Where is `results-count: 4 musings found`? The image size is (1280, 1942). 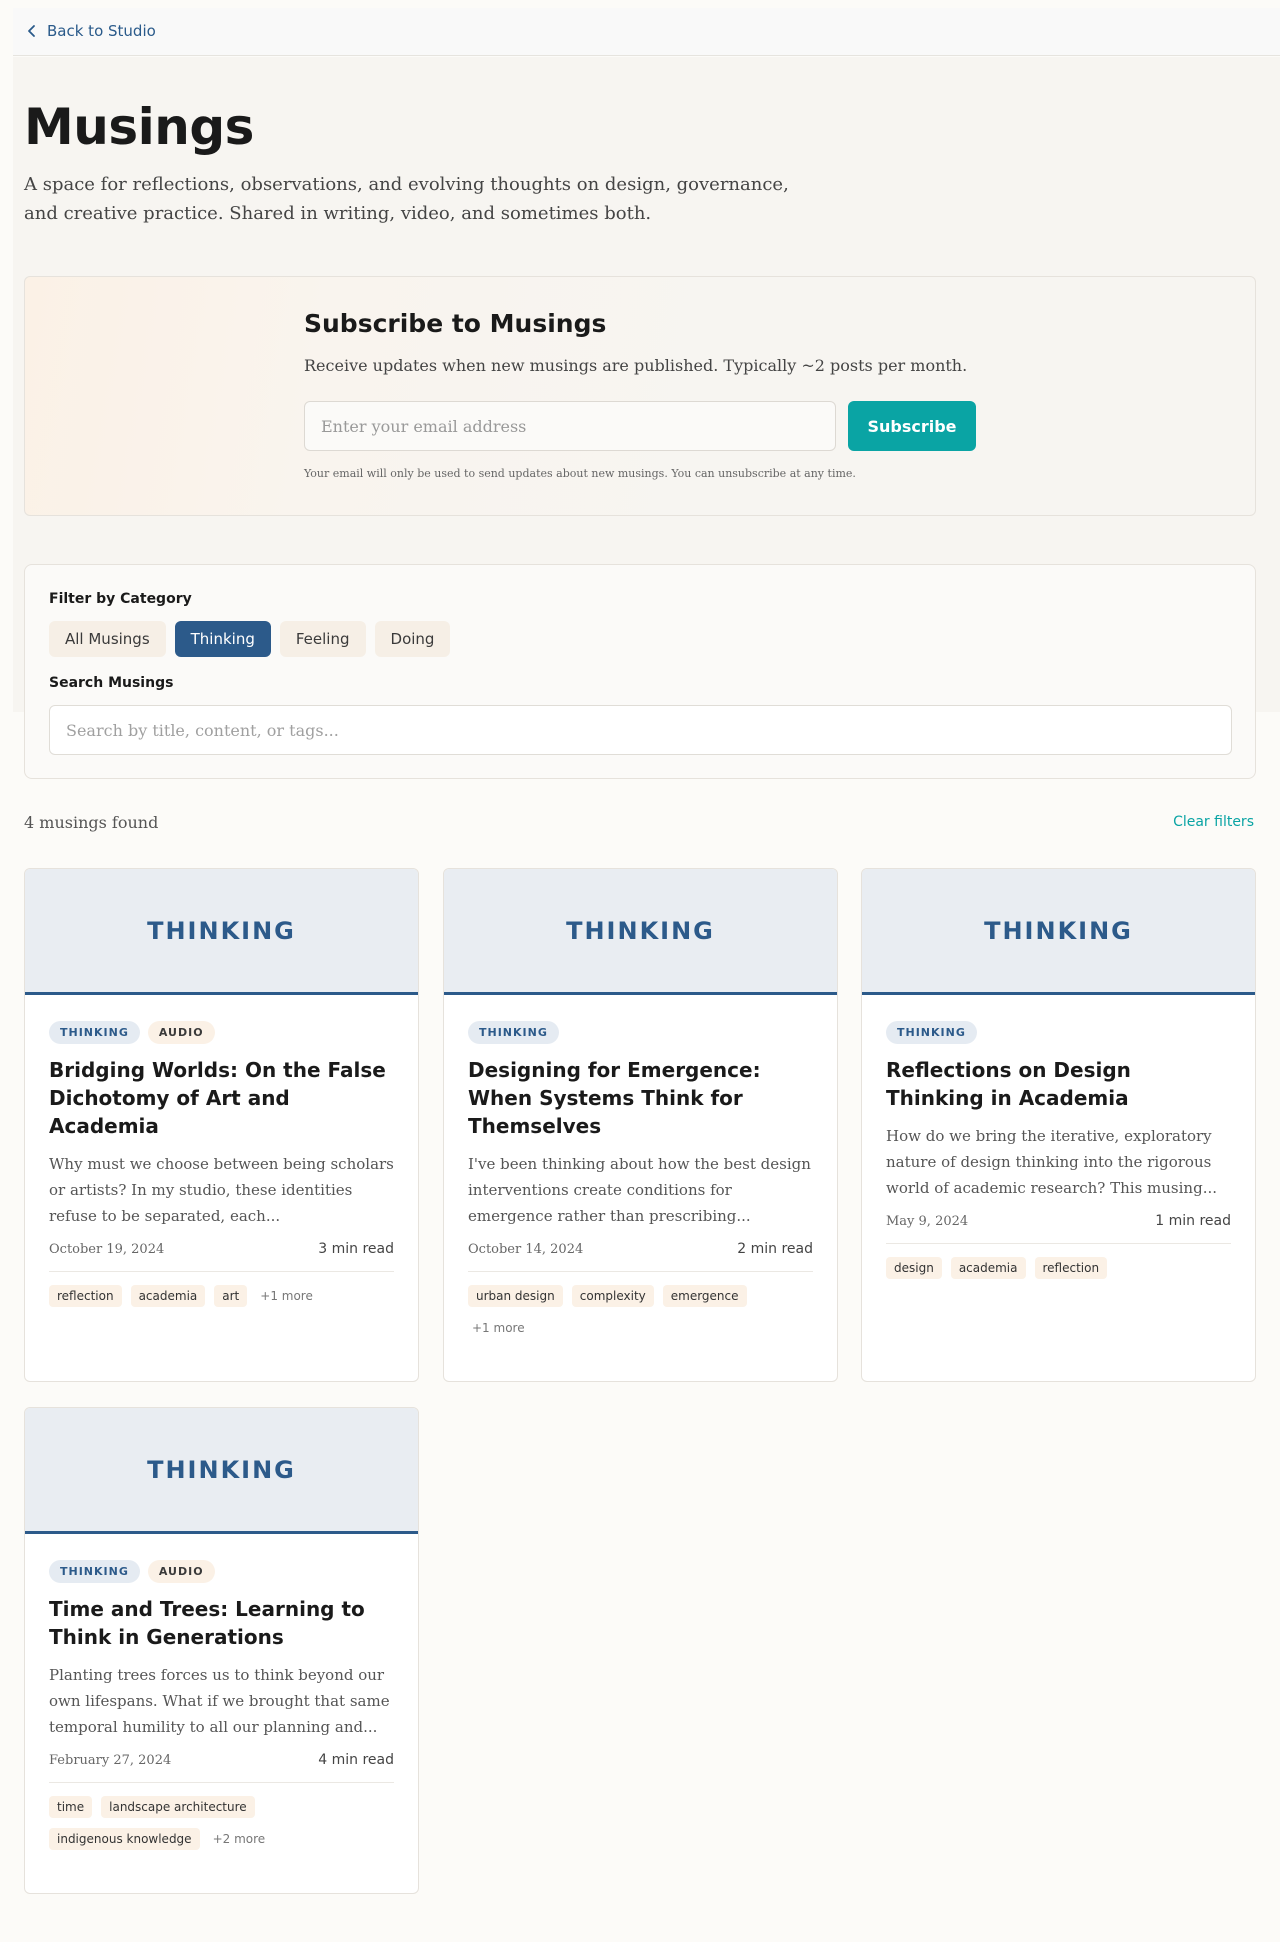 results-count: 4 musings found is located at coordinates (91, 822).